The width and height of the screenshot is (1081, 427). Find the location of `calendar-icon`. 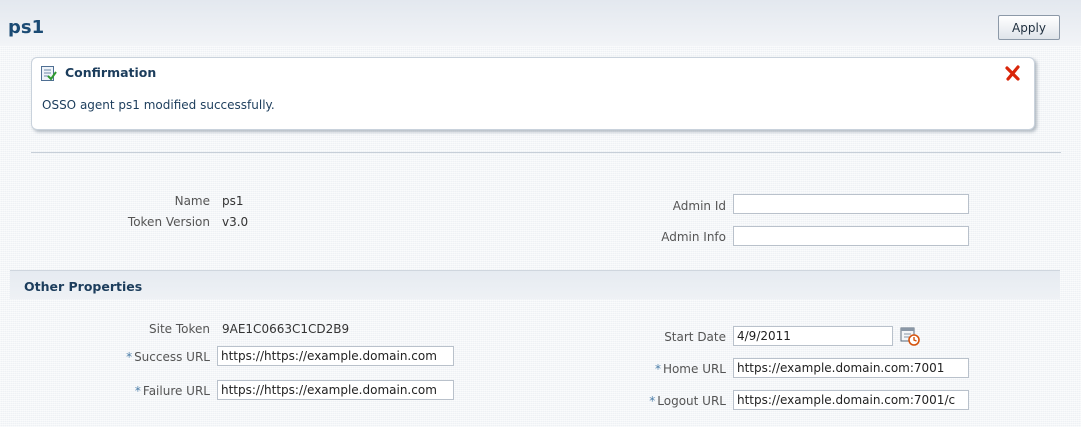

calendar-icon is located at coordinates (910, 336).